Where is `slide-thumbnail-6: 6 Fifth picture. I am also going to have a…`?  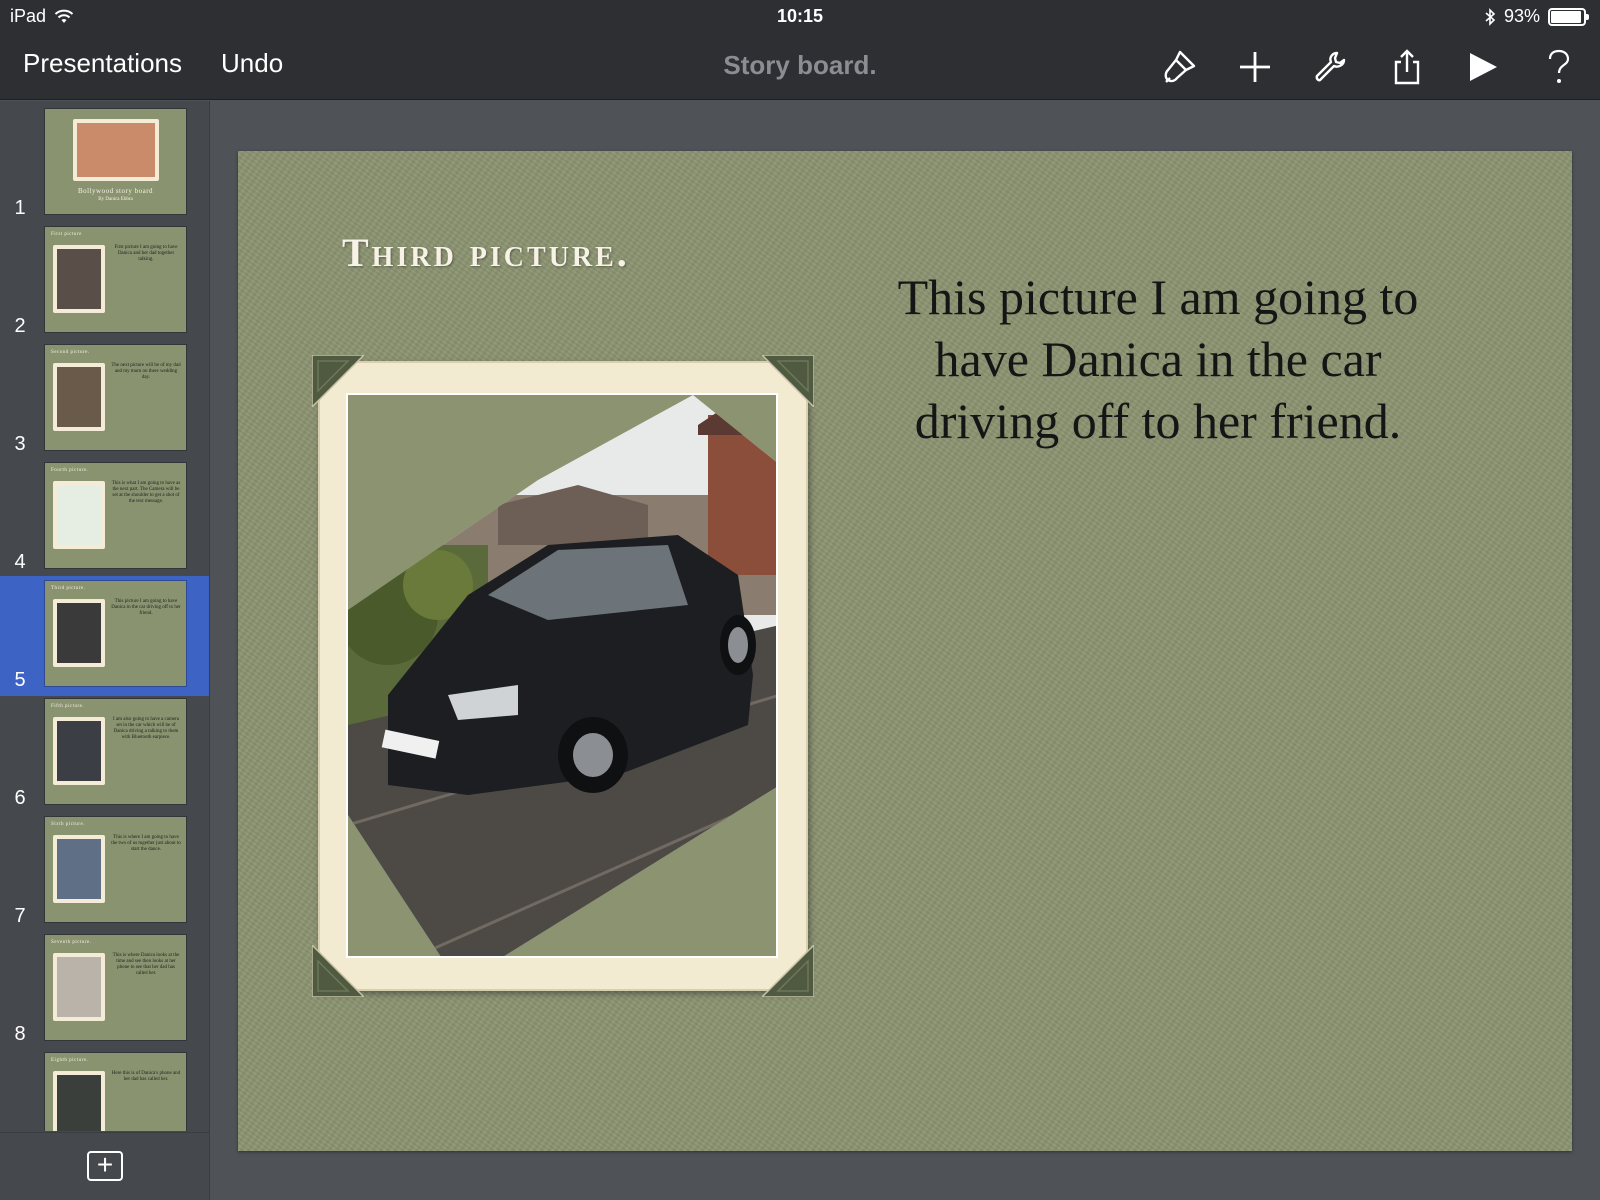 slide-thumbnail-6: 6 Fifth picture. I am also going to have a… is located at coordinates (104, 754).